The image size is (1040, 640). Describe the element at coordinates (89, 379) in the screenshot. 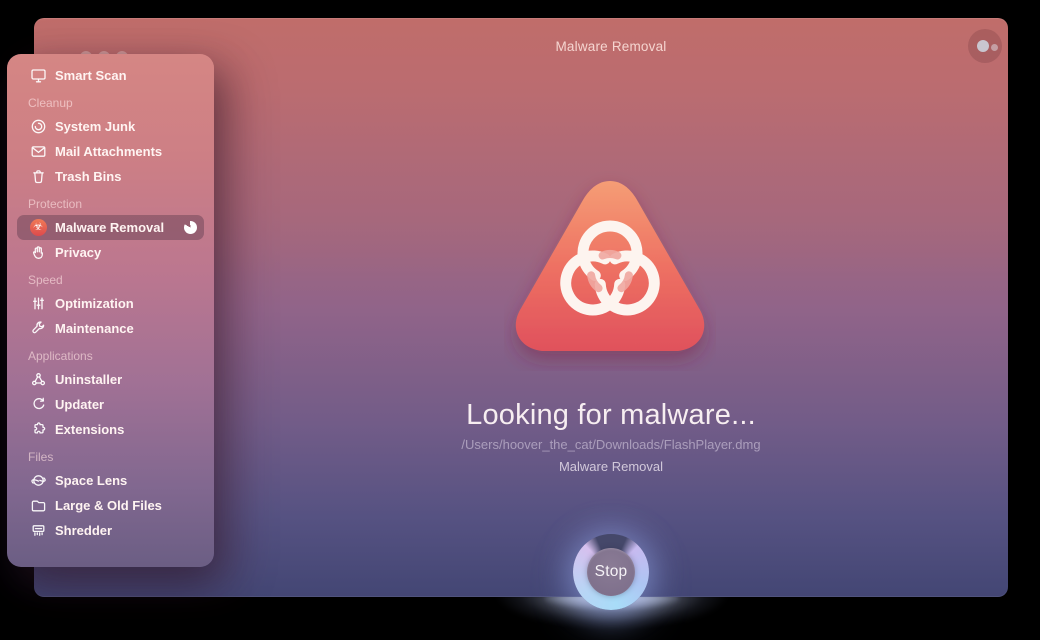

I see `sidebar-item-label: Uninstaller` at that location.